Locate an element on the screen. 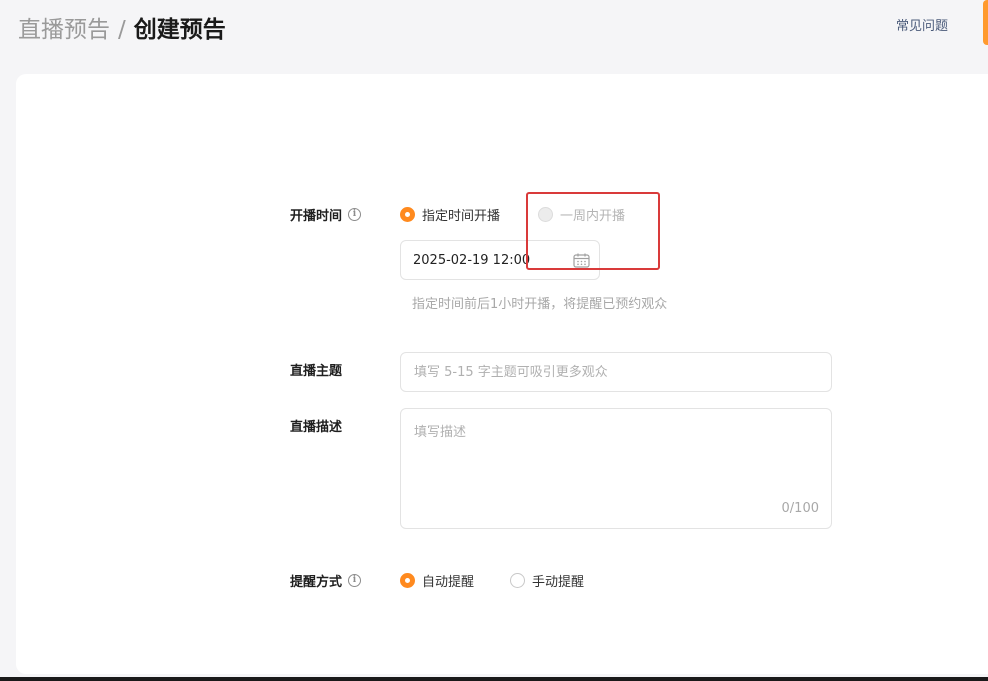 The image size is (988, 681). date-time-picker: 2025-02-19 12:00 is located at coordinates (500, 260).